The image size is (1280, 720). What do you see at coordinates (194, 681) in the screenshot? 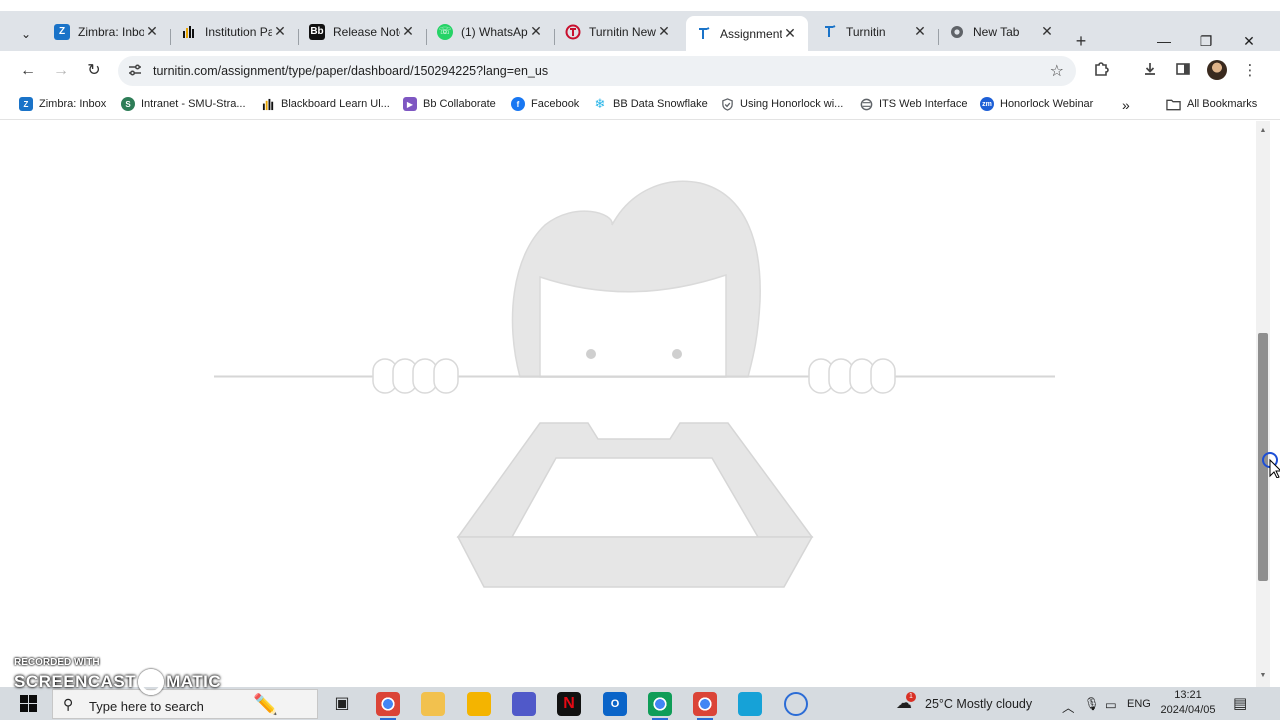
I see `watermark-brand-right: MATIC` at bounding box center [194, 681].